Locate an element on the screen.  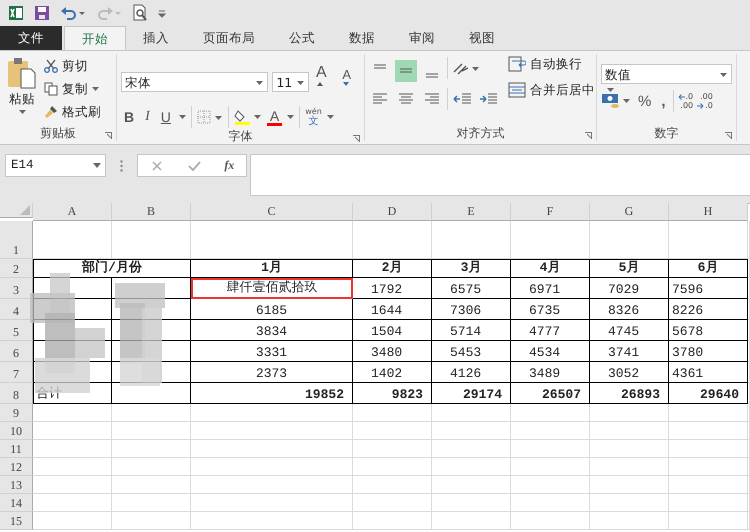
table-cell: 4745 is located at coordinates (629, 330).